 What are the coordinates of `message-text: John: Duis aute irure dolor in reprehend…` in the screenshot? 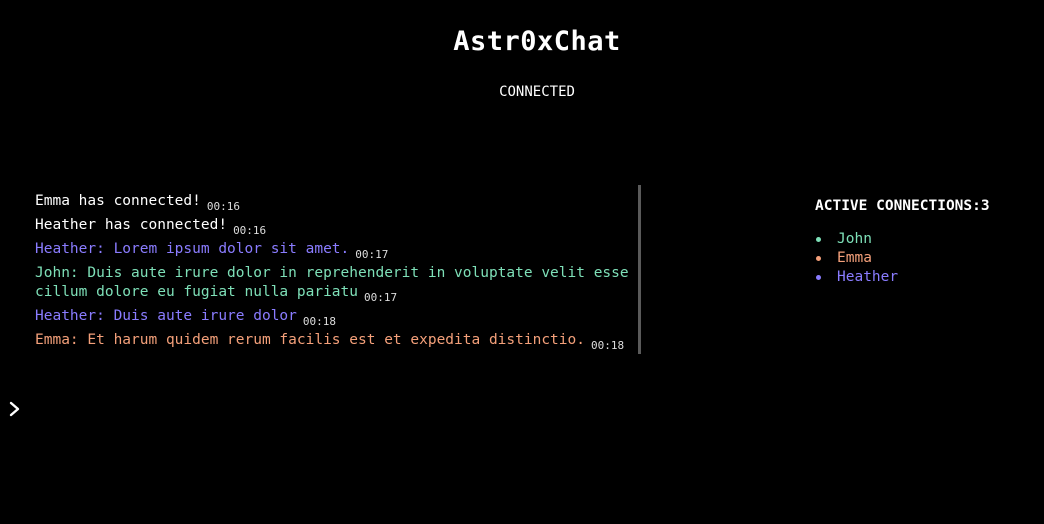 It's located at (332, 282).